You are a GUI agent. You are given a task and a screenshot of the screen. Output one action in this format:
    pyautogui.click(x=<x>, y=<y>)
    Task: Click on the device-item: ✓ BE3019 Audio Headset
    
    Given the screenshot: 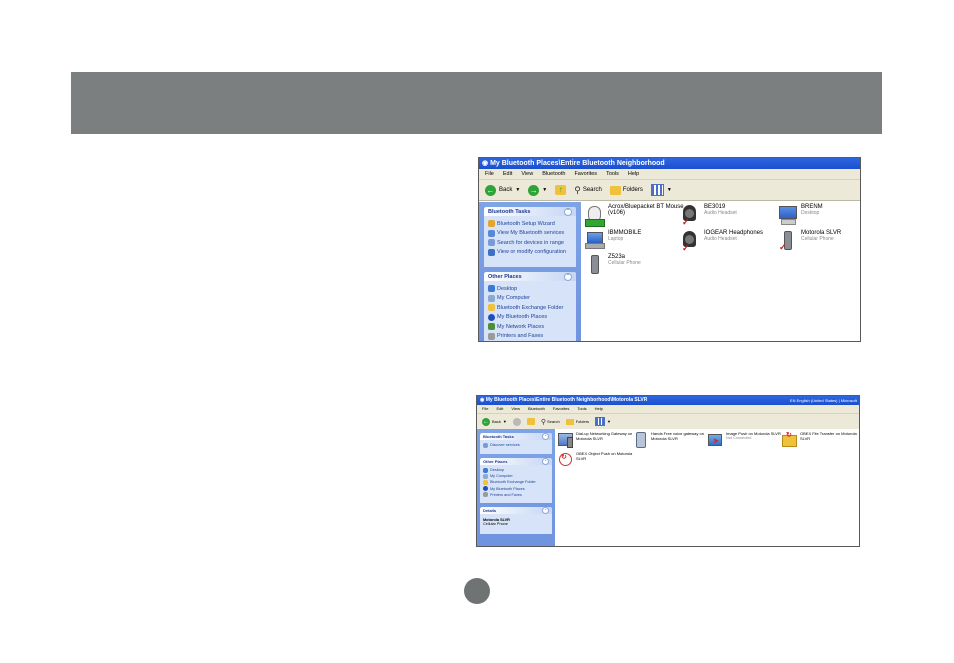 What is the action you would take?
    pyautogui.click(x=709, y=215)
    